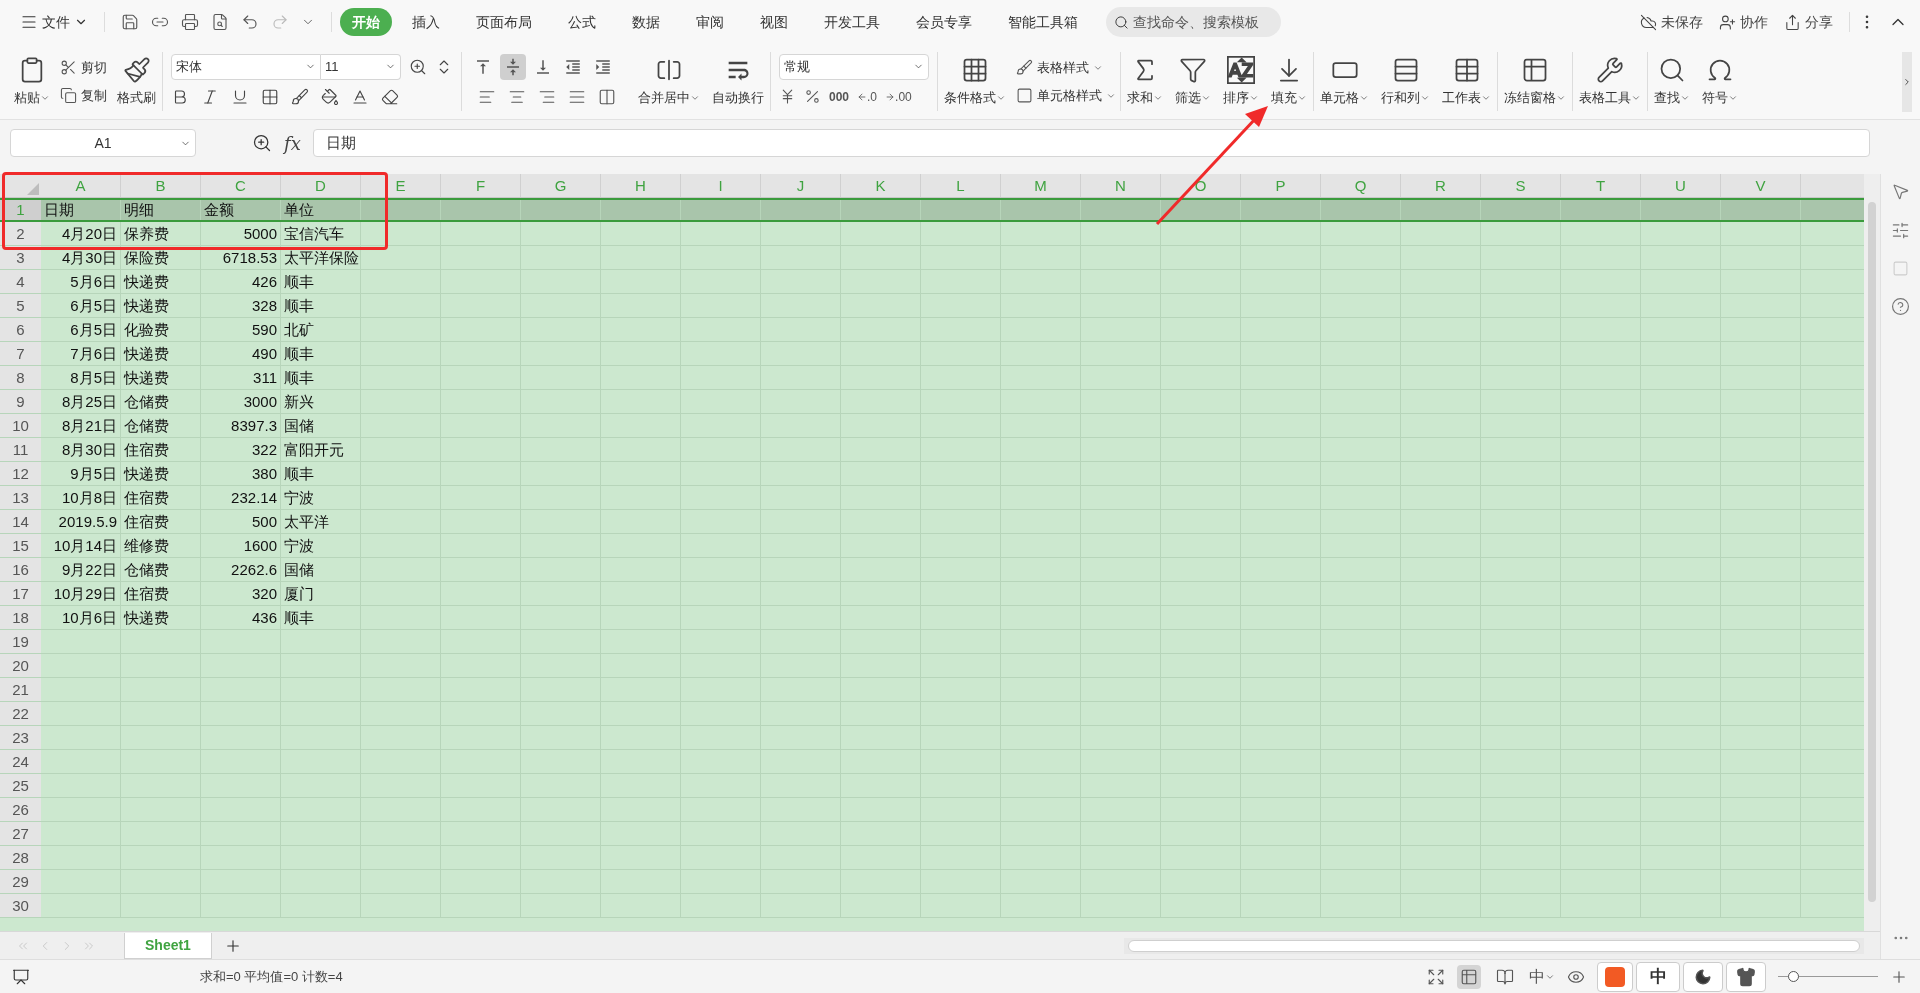 Image resolution: width=1920 pixels, height=993 pixels. Describe the element at coordinates (20, 713) in the screenshot. I see `row-header: 22` at that location.